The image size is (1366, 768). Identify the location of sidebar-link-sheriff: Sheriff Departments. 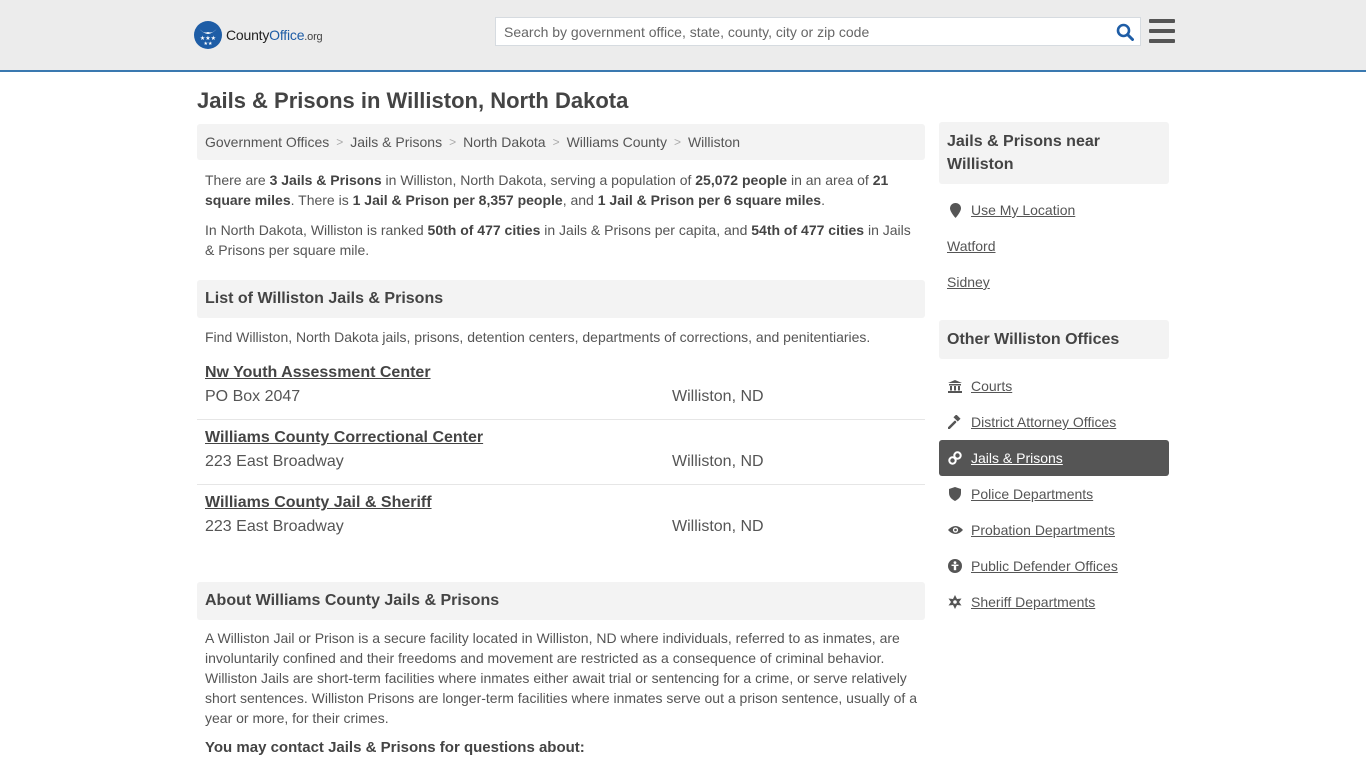
(1033, 602).